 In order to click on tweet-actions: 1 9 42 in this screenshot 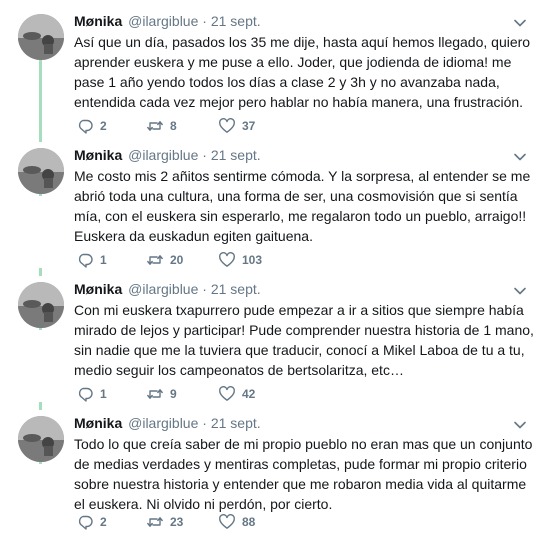, I will do `click(224, 394)`.